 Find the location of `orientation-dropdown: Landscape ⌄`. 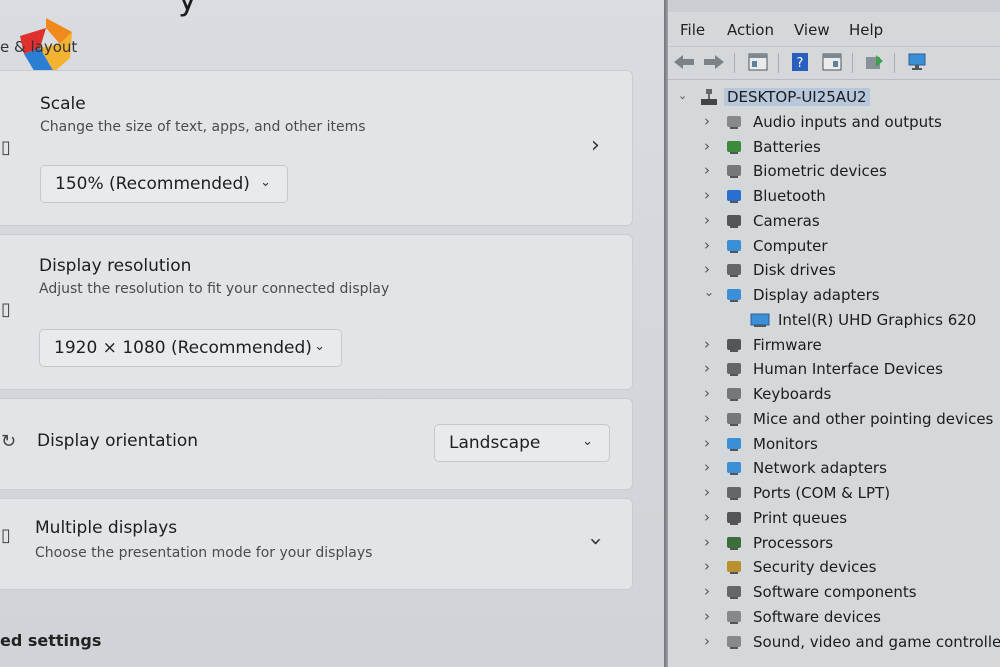

orientation-dropdown: Landscape ⌄ is located at coordinates (522, 443).